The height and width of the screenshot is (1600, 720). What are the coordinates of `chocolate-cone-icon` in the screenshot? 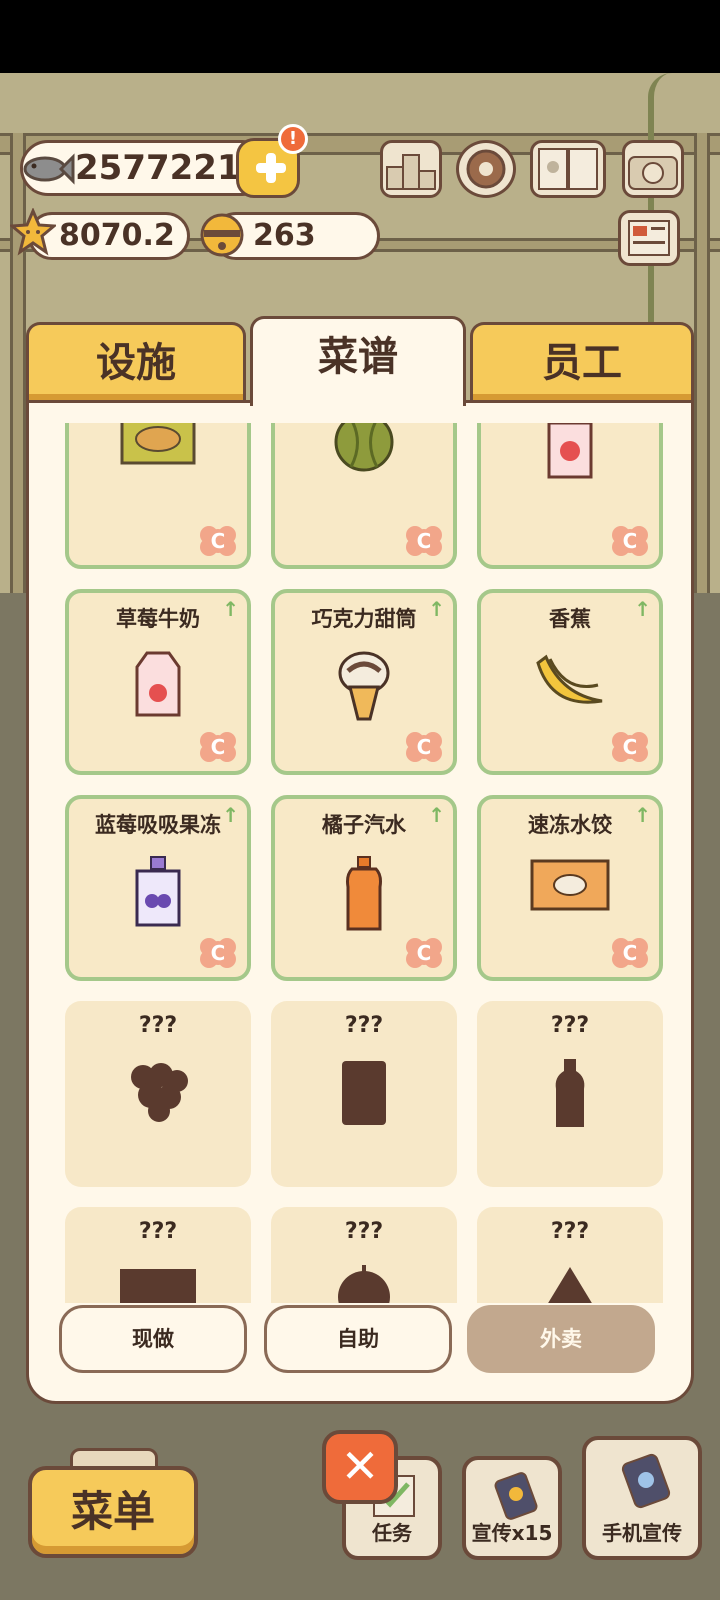 It's located at (364, 688).